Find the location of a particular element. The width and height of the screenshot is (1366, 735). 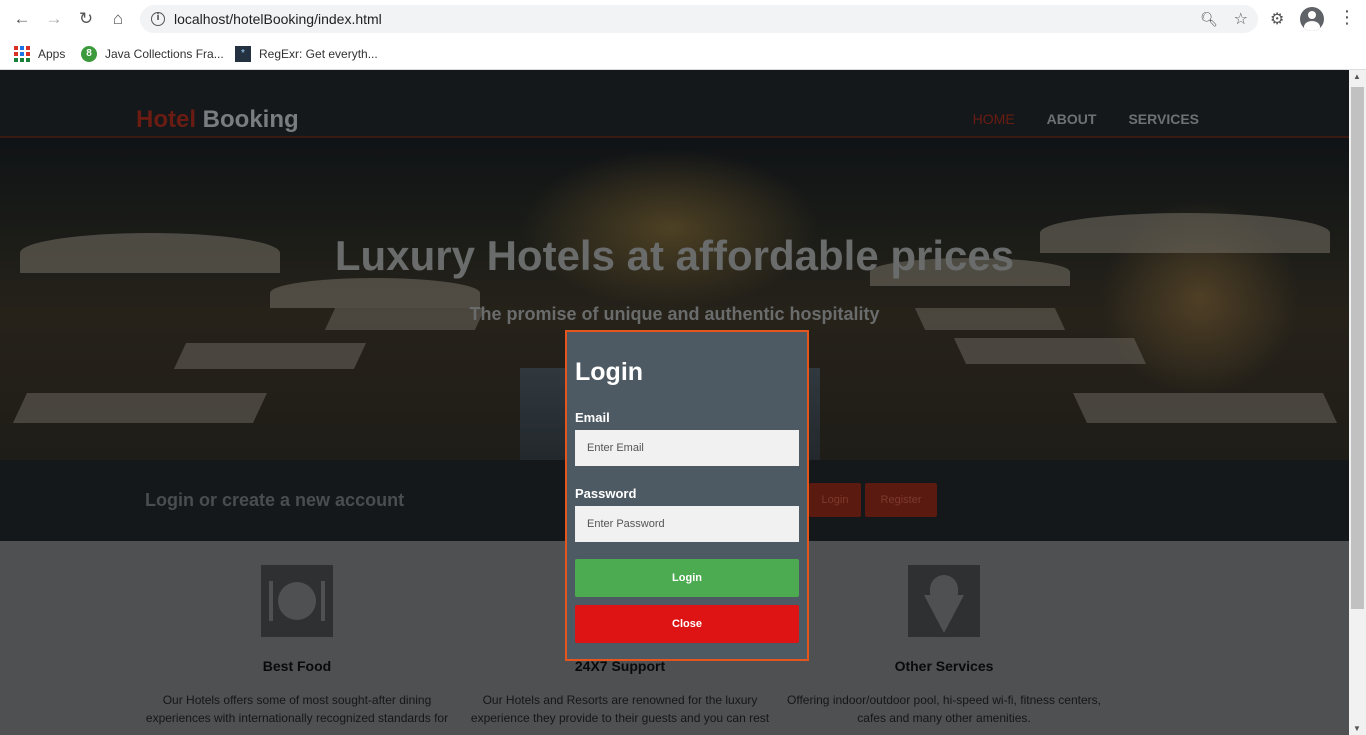

back-icon: ← is located at coordinates (22, 19).